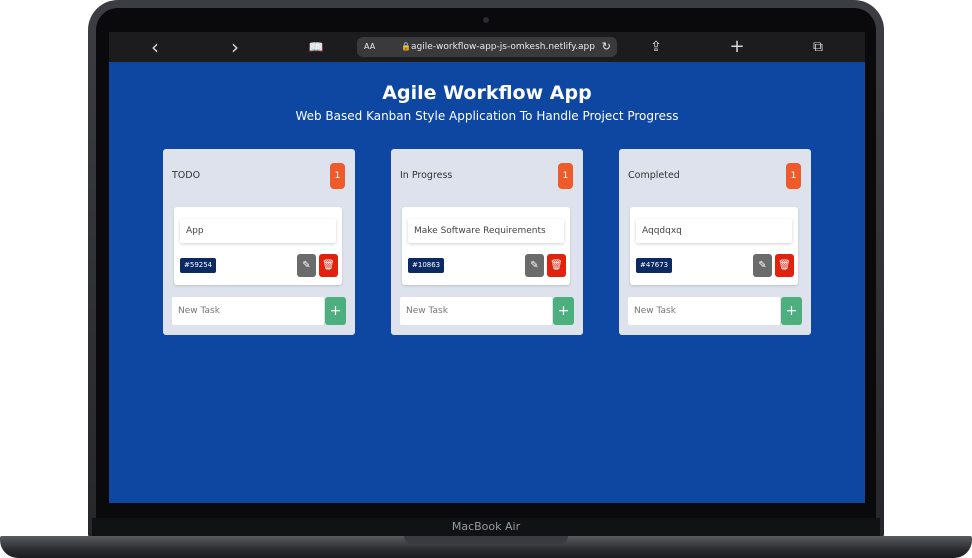 The height and width of the screenshot is (558, 972). Describe the element at coordinates (503, 47) in the screenshot. I see `url-text: agile-workflow-app-js-omkesh.netlify.app` at that location.